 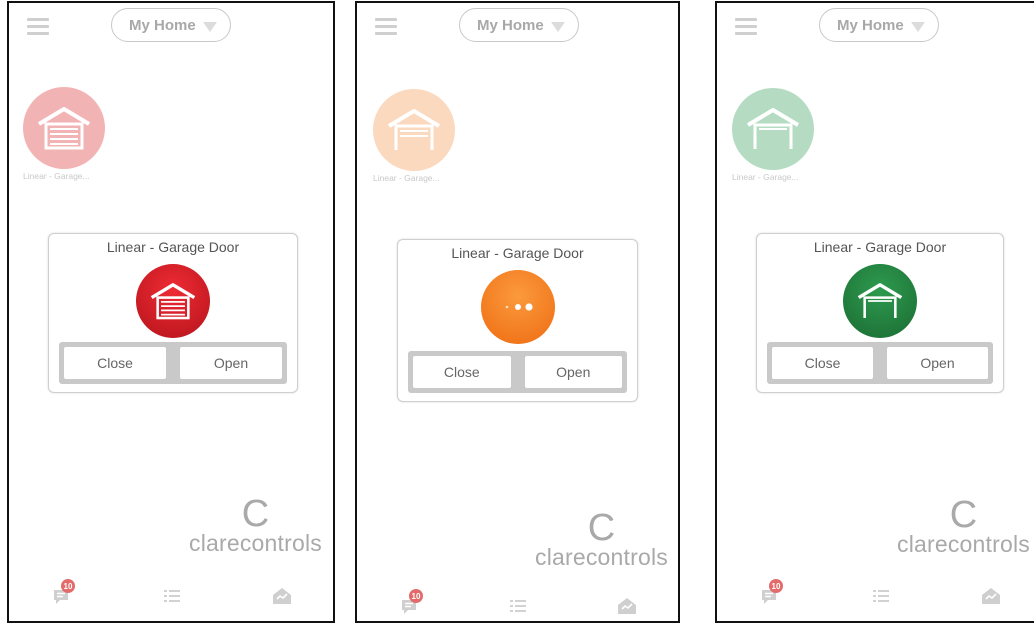 I want to click on loading-dots-icon, so click(x=517, y=307).